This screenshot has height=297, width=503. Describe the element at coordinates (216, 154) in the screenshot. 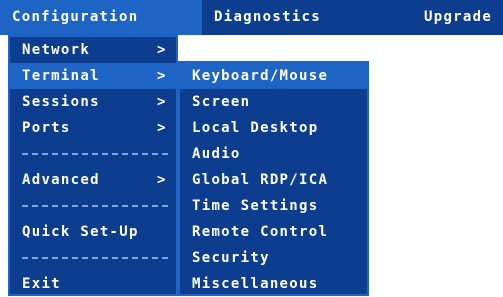

I see `submenu-item-label: Audio` at that location.